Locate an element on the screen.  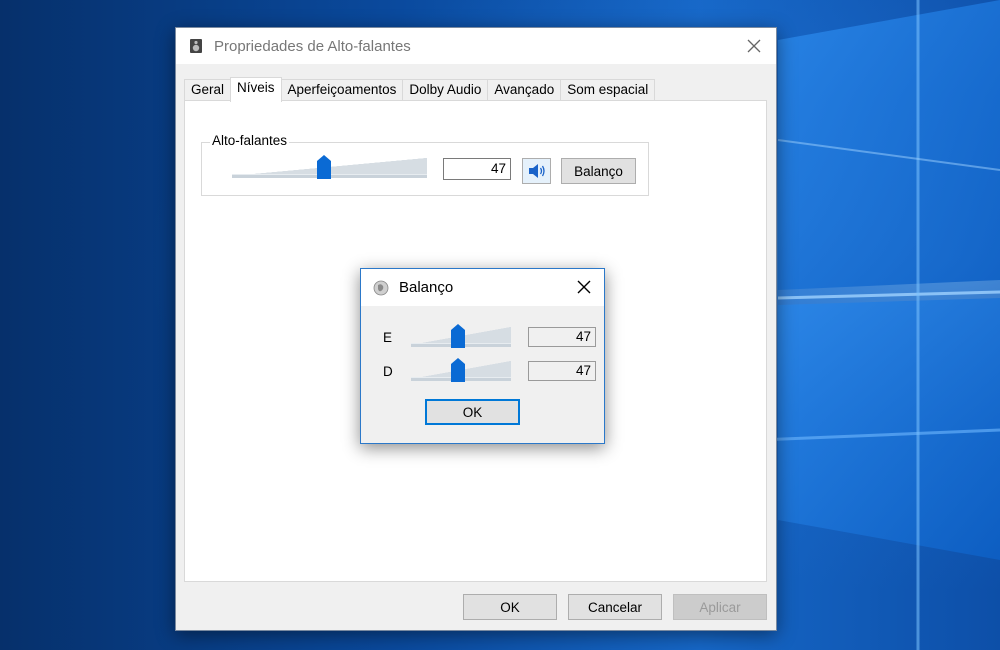
group-label: Alto-falantes is located at coordinates (250, 140).